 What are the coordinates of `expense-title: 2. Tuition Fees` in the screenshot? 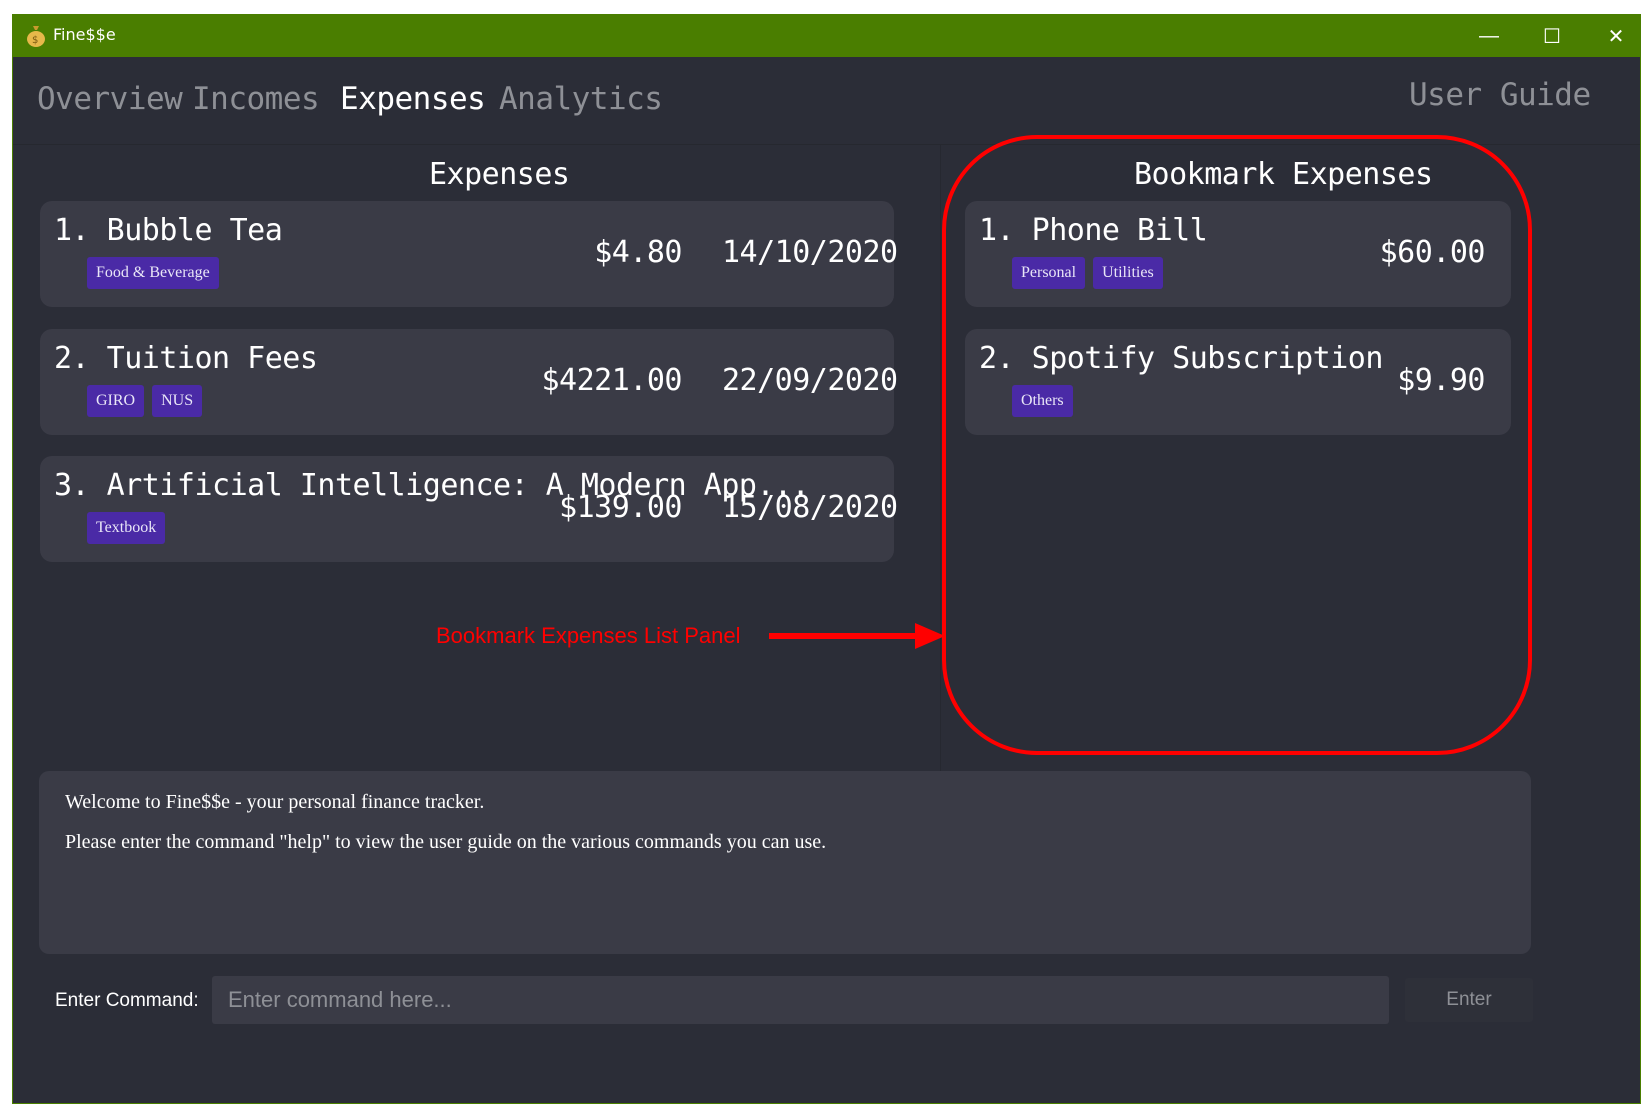 It's located at (186, 358).